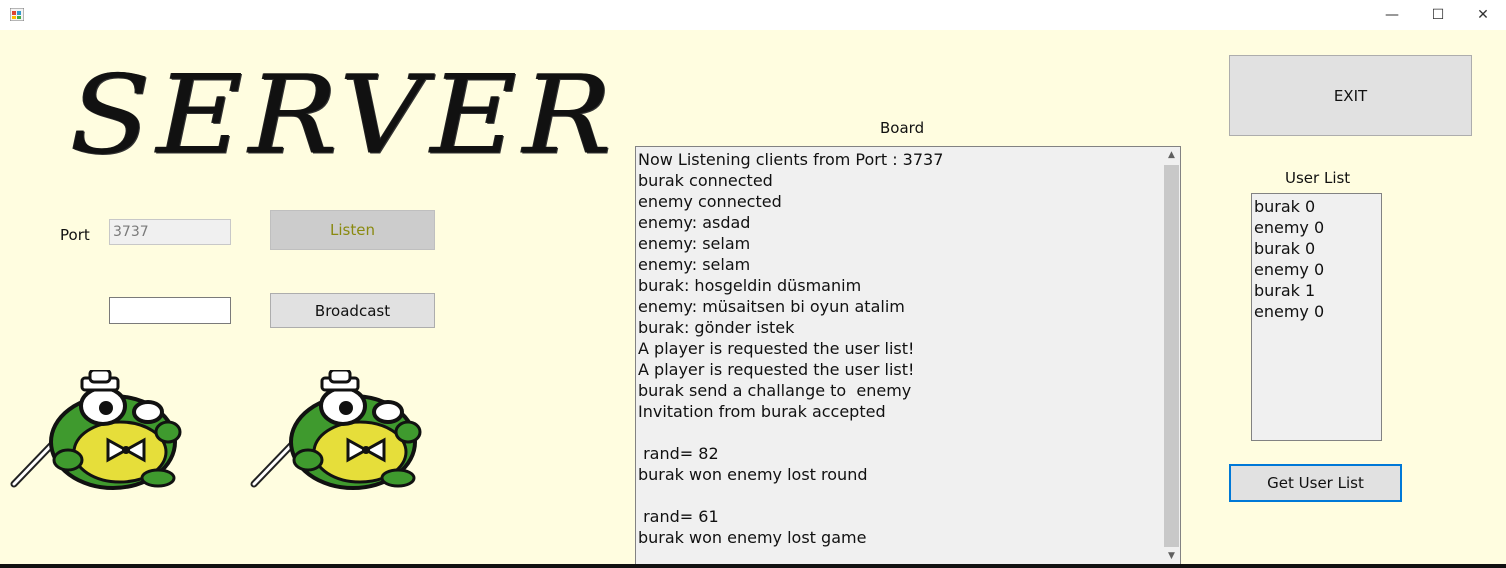 Image resolution: width=1506 pixels, height=568 pixels. What do you see at coordinates (75, 235) in the screenshot?
I see `port-label: Port` at bounding box center [75, 235].